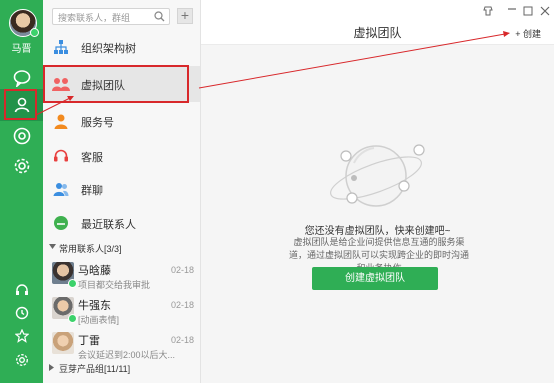 The height and width of the screenshot is (383, 554). I want to click on user-name: 马晋, so click(21, 49).